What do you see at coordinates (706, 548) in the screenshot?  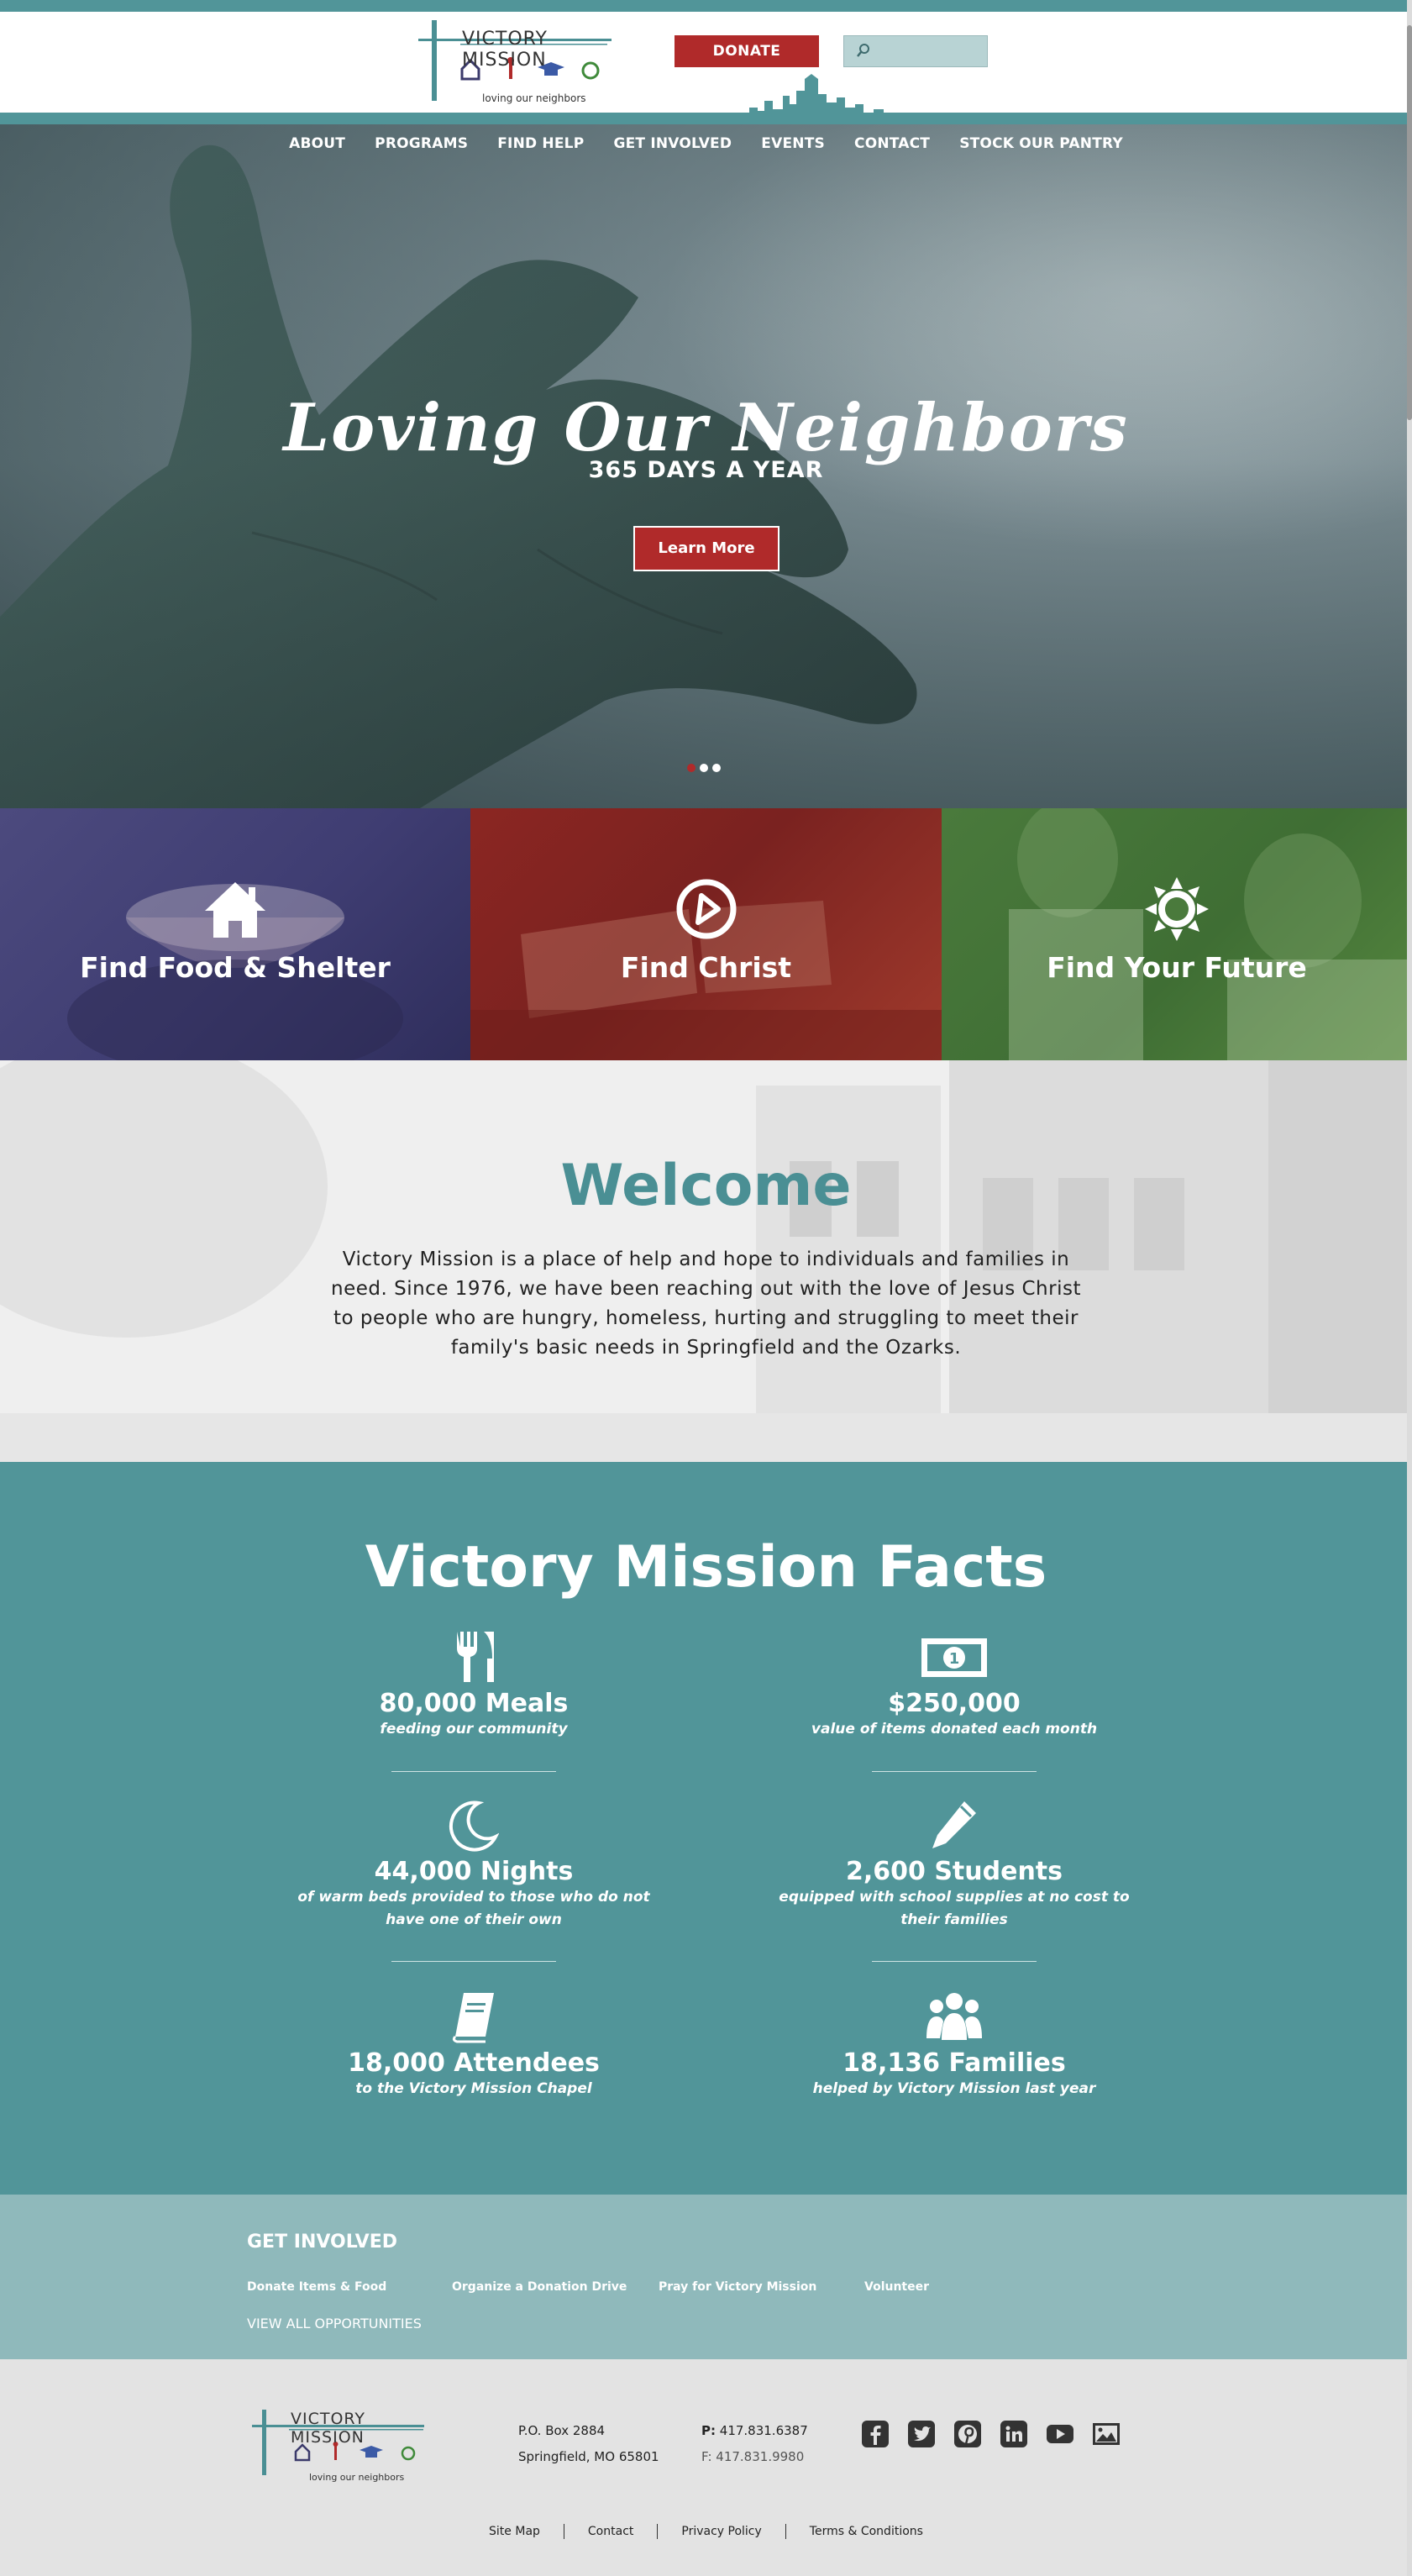 I see `learn-more-button: Learn More` at bounding box center [706, 548].